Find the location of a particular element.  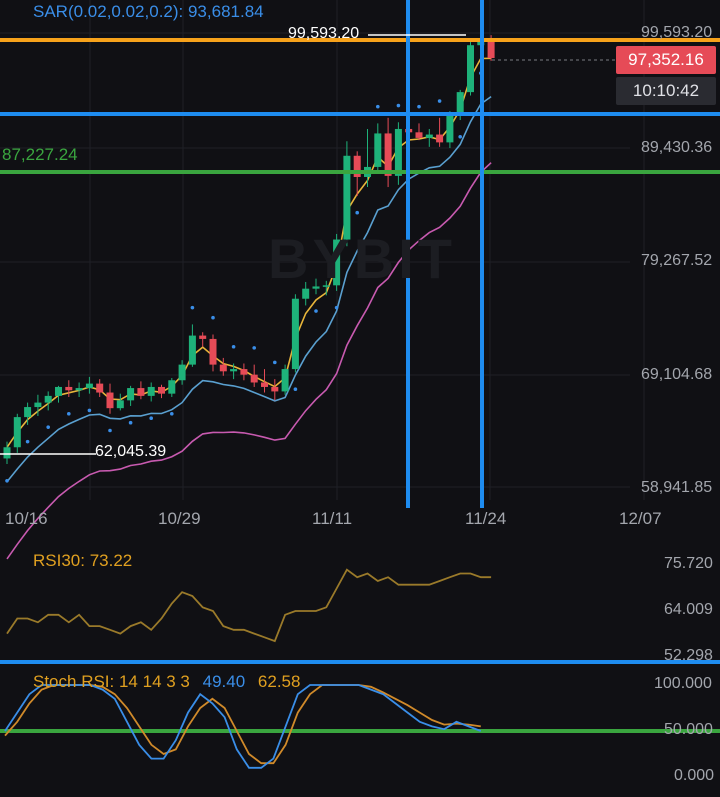

stoch-d-line is located at coordinates (242, 724).